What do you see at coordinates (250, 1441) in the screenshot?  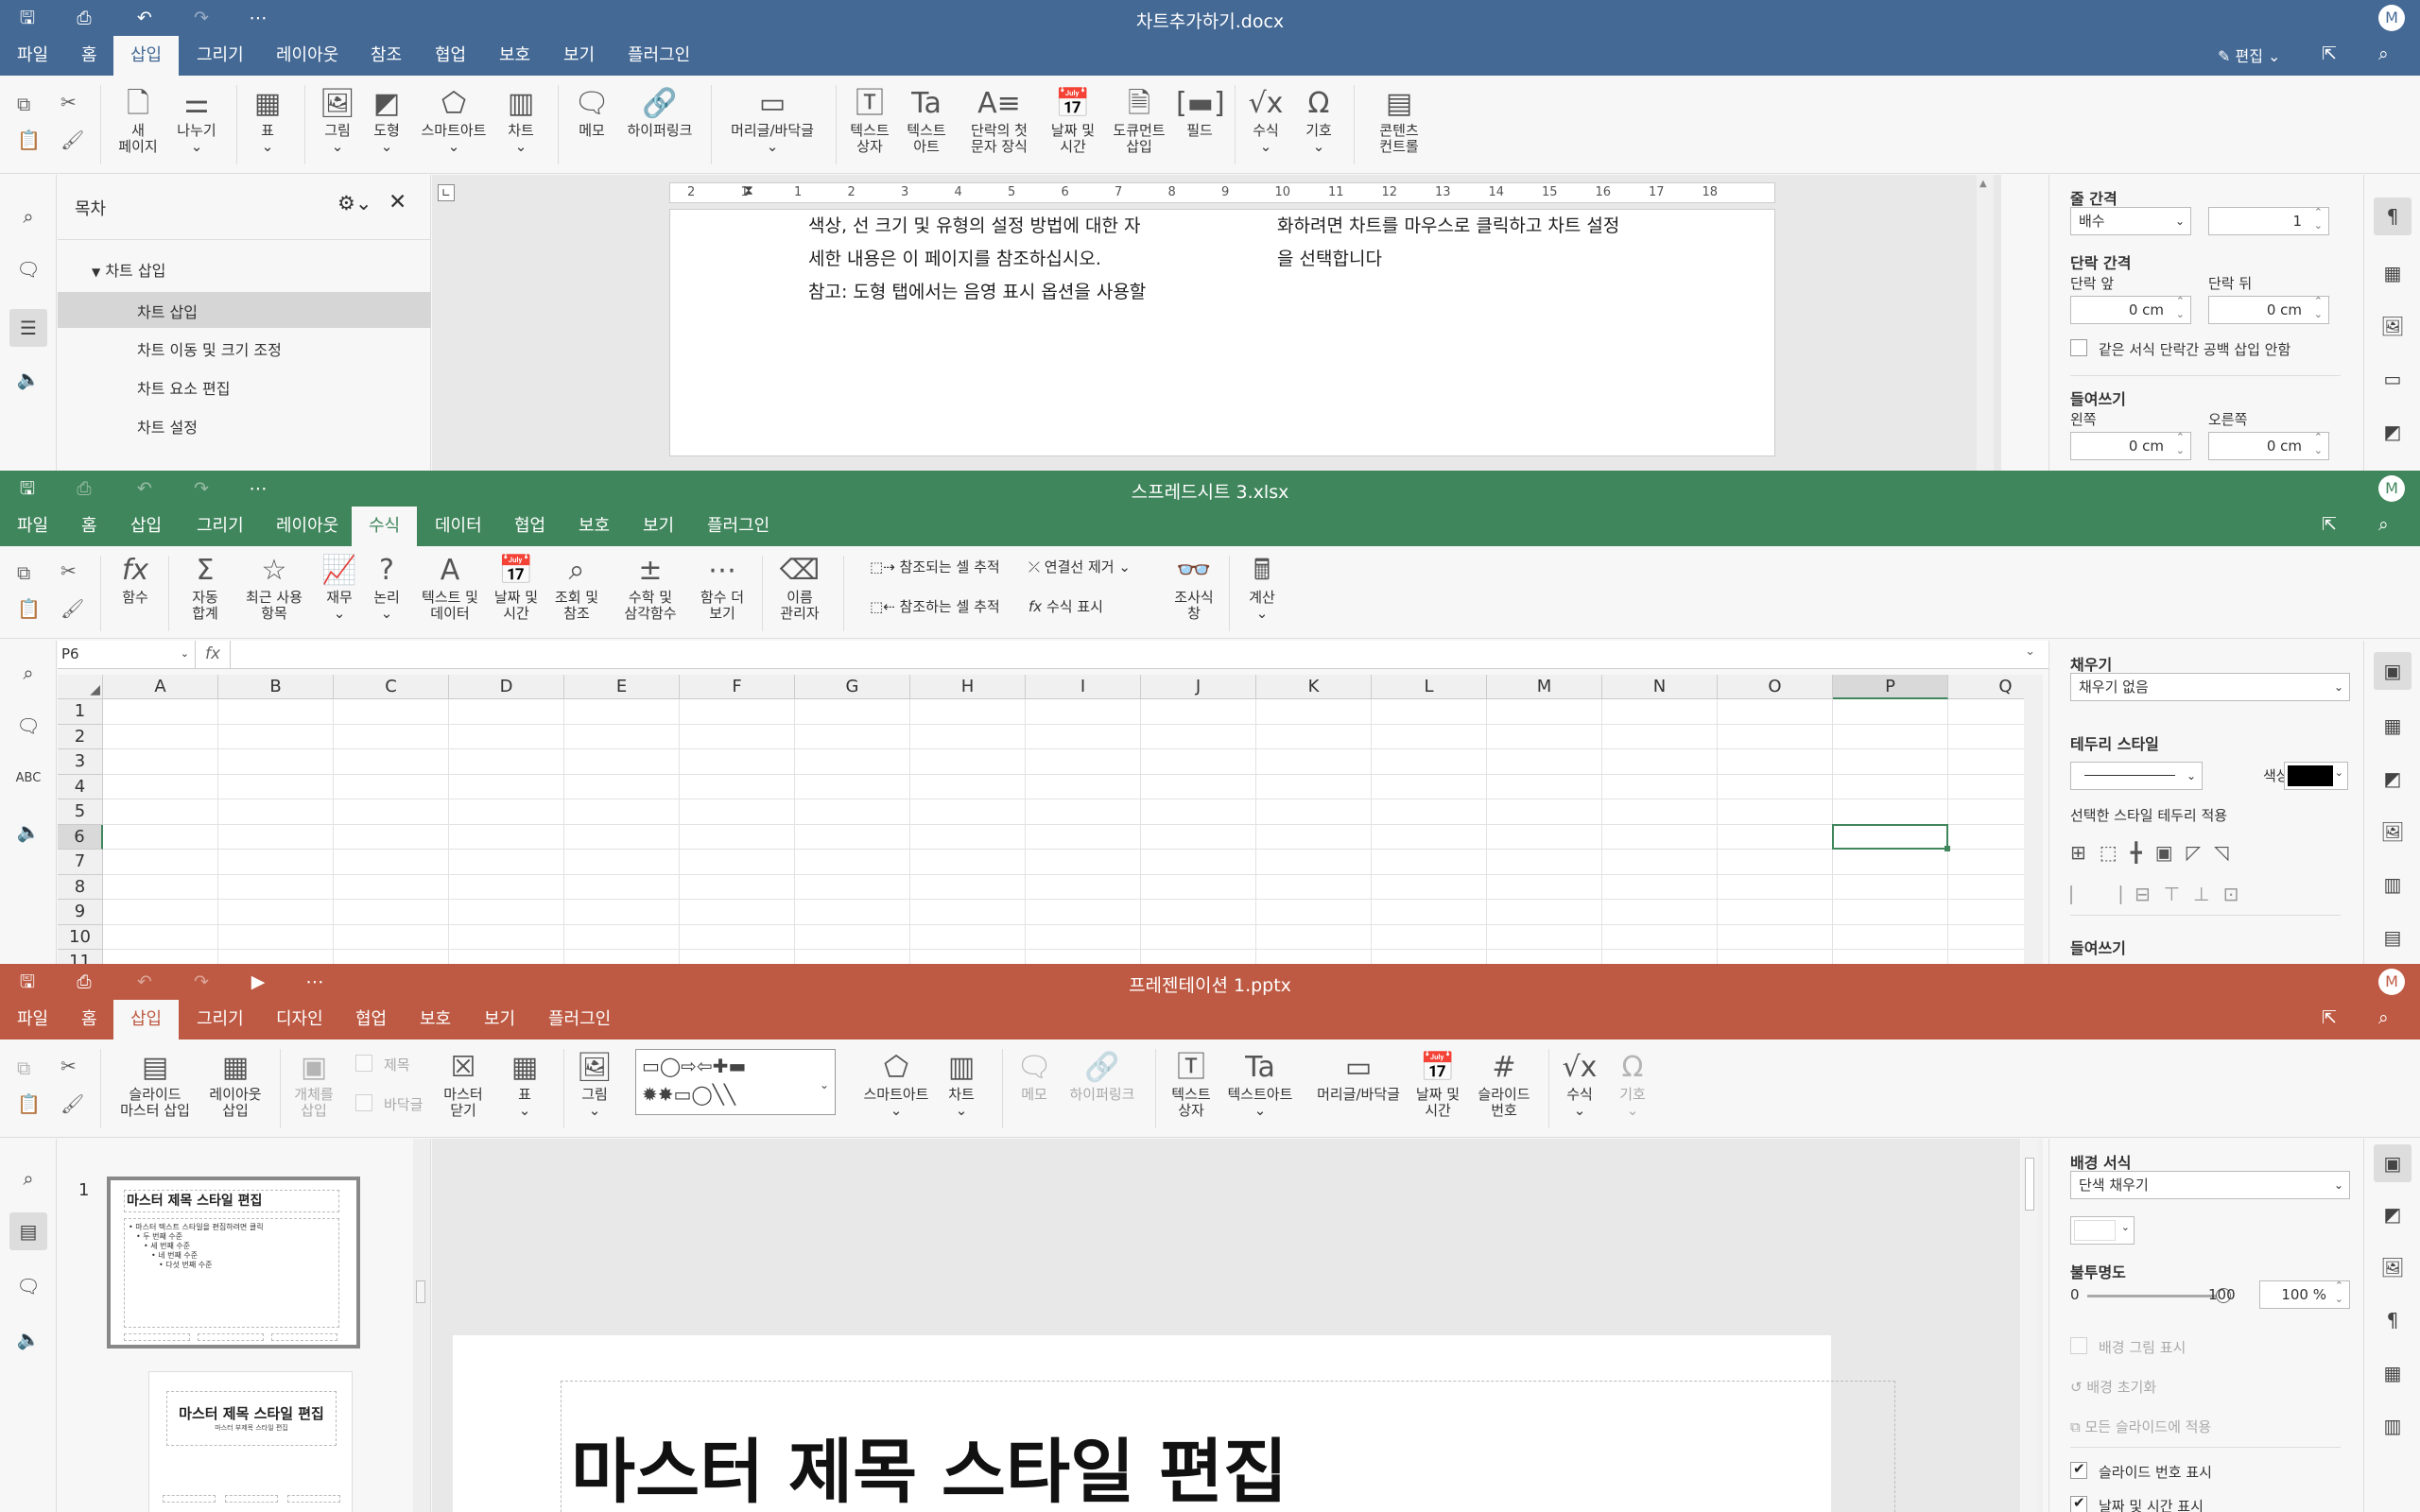 I see `layout-thumbnail: 마스터 제목 스타일 편집 마스터 부제목 스타일 편집` at bounding box center [250, 1441].